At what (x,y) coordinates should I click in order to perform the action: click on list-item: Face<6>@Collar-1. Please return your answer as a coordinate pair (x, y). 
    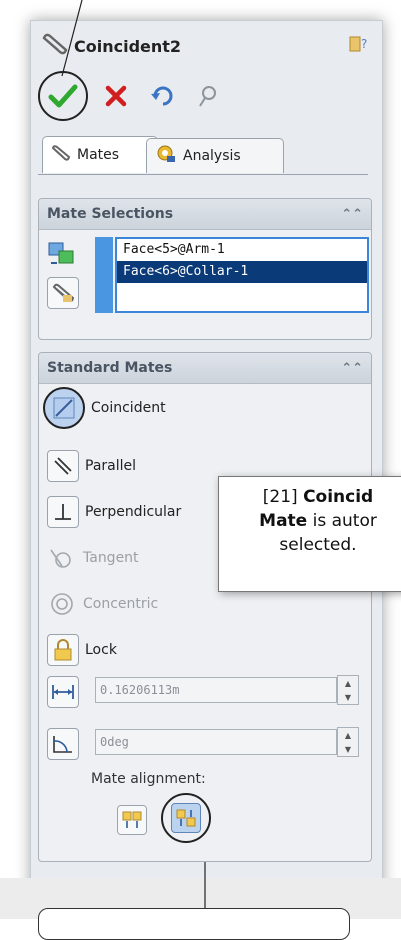
    Looking at the image, I should click on (242, 272).